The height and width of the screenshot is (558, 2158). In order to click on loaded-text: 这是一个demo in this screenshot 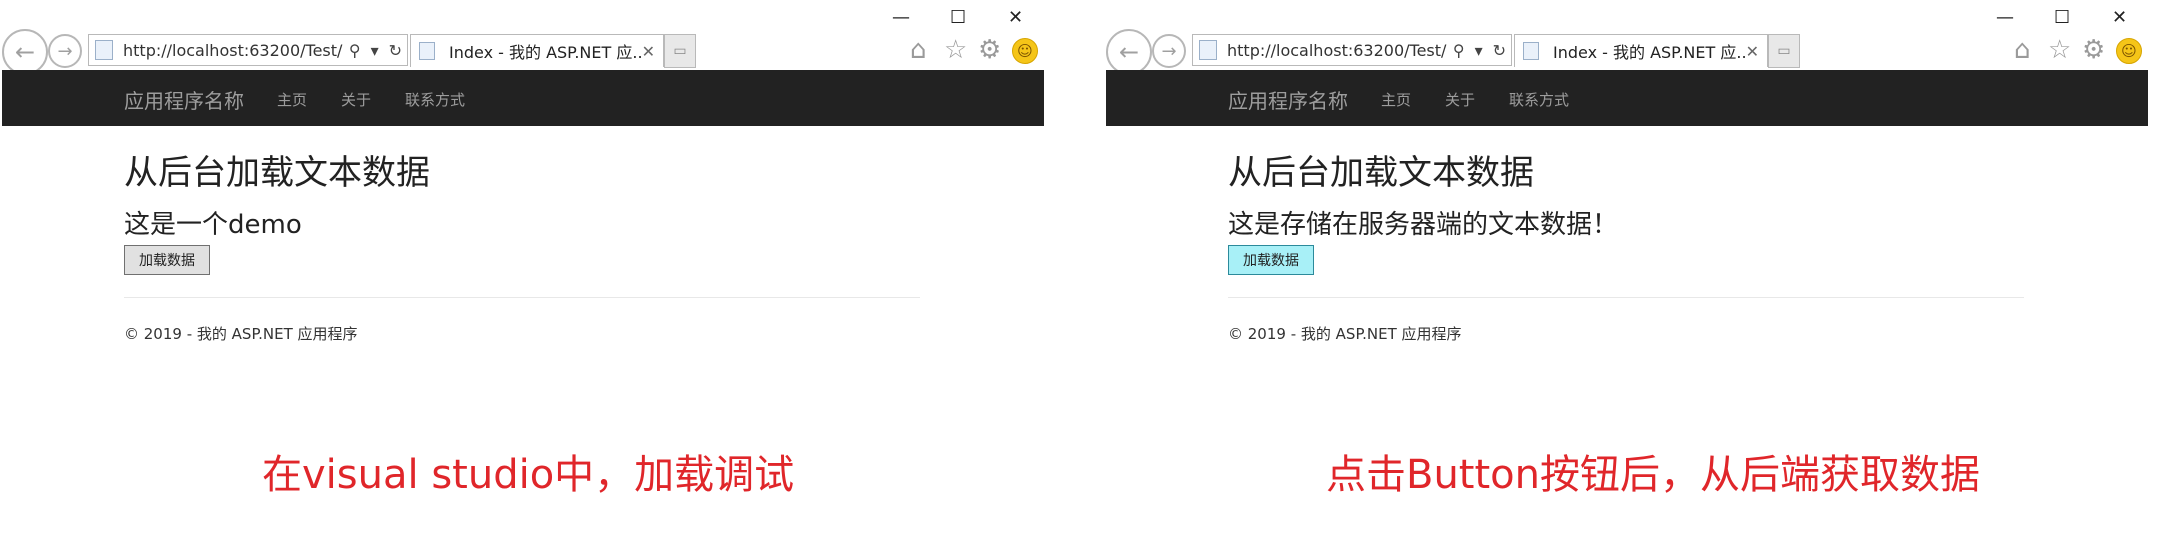, I will do `click(213, 225)`.